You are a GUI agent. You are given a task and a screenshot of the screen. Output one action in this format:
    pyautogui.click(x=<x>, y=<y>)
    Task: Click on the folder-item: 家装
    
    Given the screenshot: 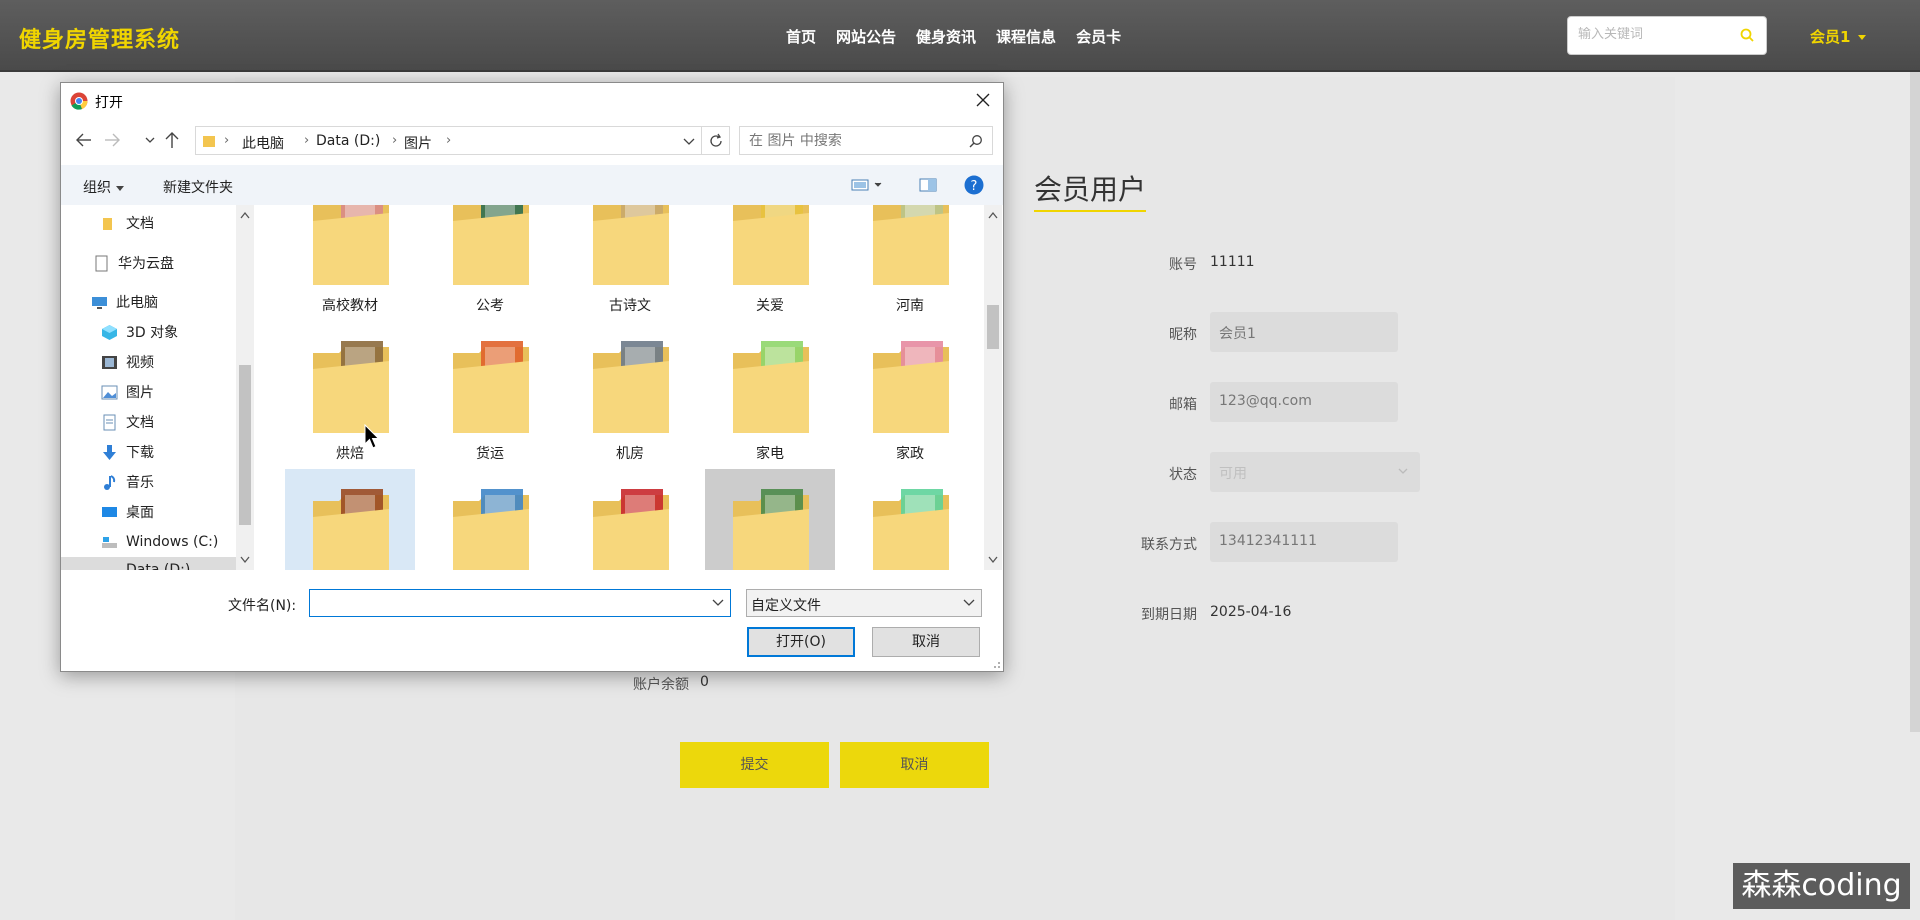 What is the action you would take?
    pyautogui.click(x=350, y=519)
    